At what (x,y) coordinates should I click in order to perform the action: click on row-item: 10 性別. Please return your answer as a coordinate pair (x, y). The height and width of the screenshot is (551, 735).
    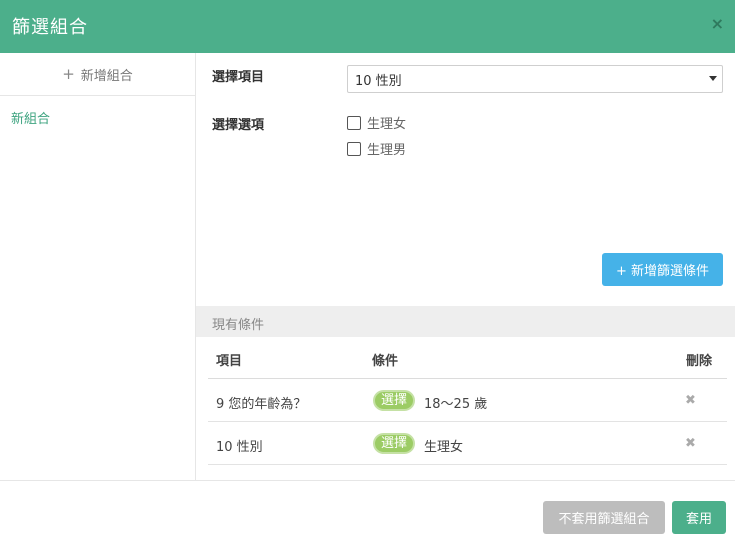
    Looking at the image, I should click on (239, 447).